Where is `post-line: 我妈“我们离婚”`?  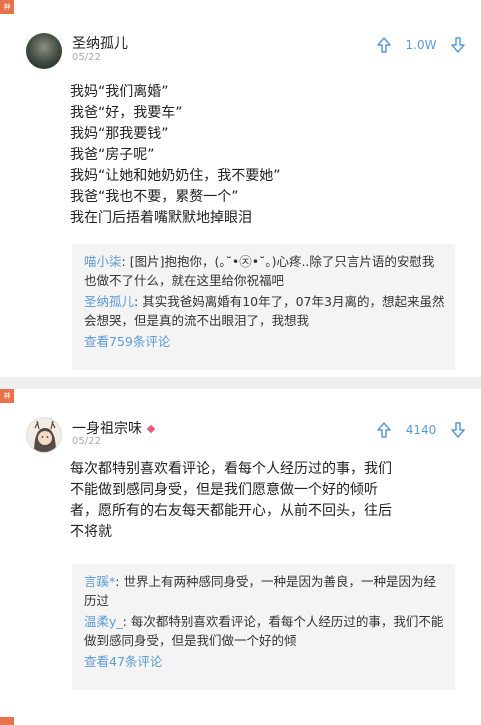 post-line: 我妈“我们离婚” is located at coordinates (119, 92).